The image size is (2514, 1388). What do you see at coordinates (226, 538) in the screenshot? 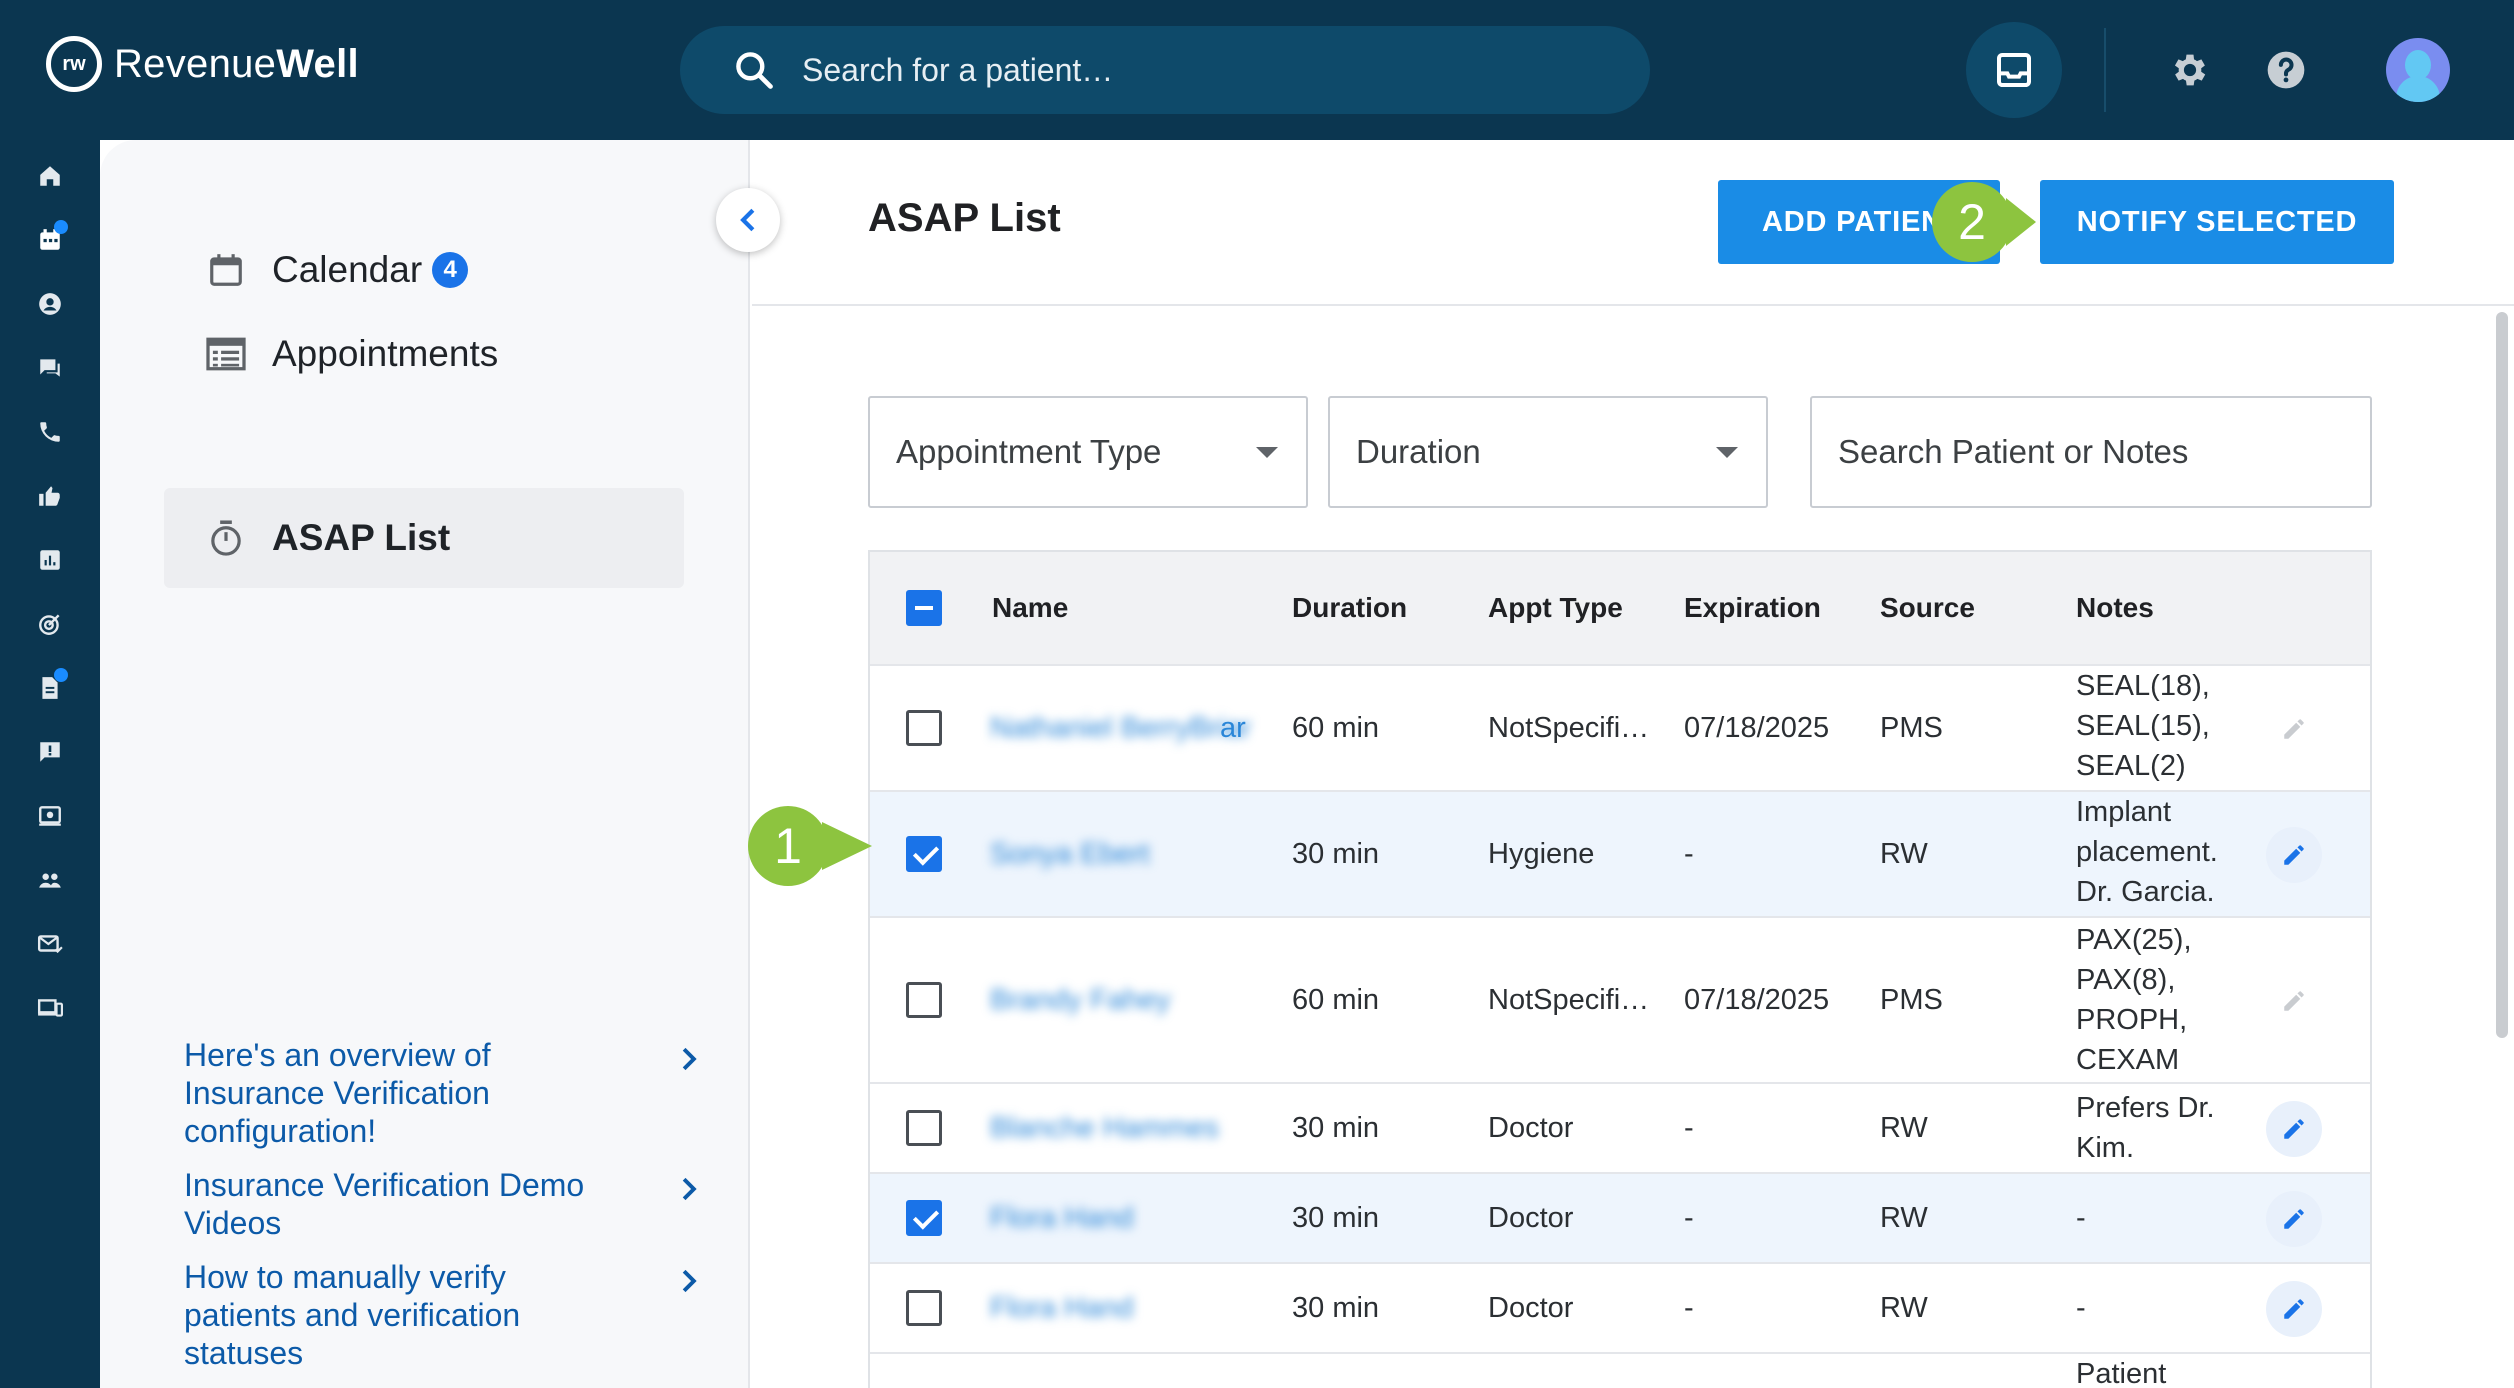
I see `timer-icon` at bounding box center [226, 538].